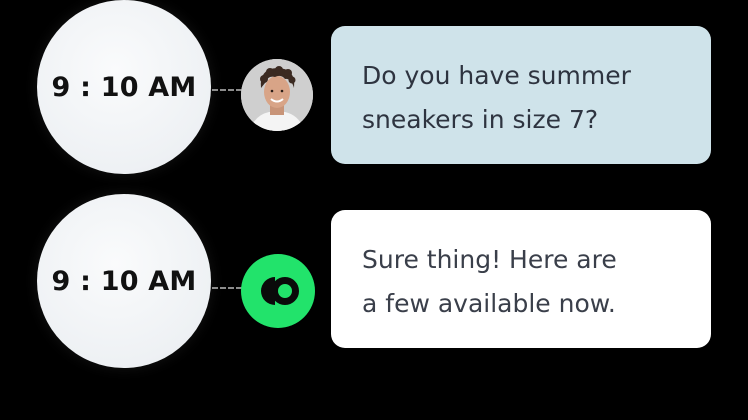 This screenshot has height=420, width=748. I want to click on message-text-line: a few available now., so click(489, 303).